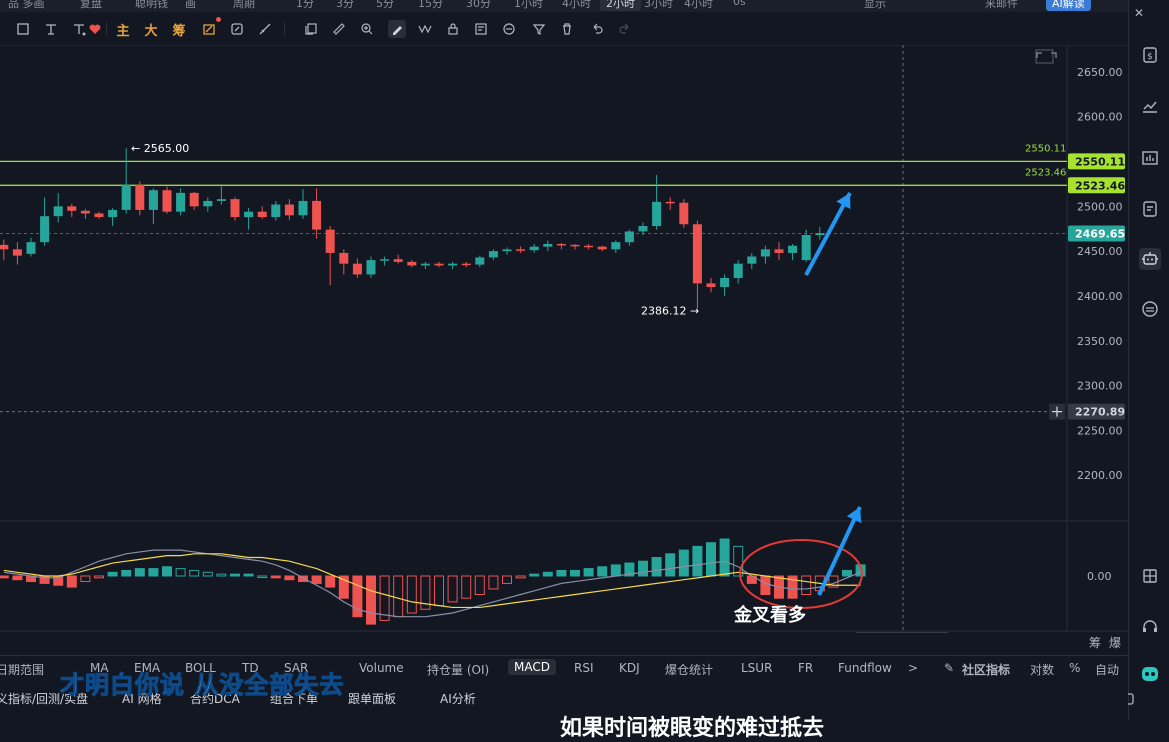 The image size is (1169, 742). Describe the element at coordinates (244, 5) in the screenshot. I see `topbar-item: 周期` at that location.